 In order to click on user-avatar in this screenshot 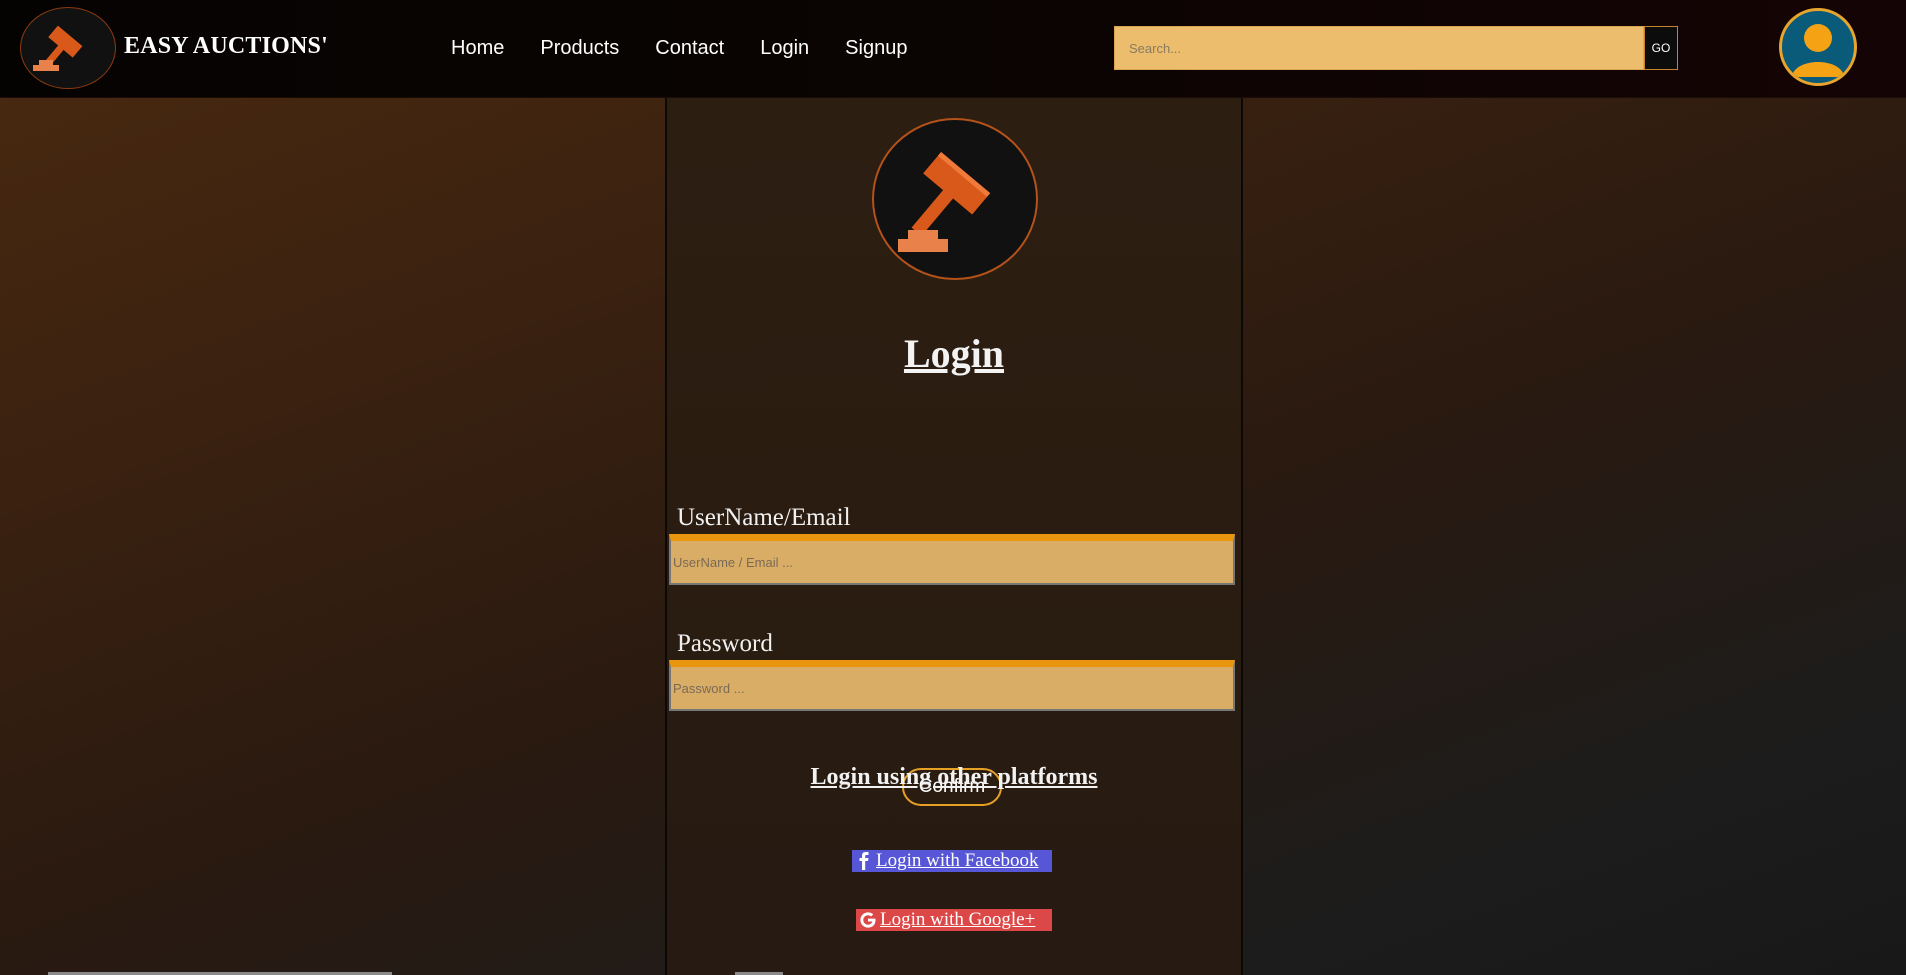, I will do `click(1818, 47)`.